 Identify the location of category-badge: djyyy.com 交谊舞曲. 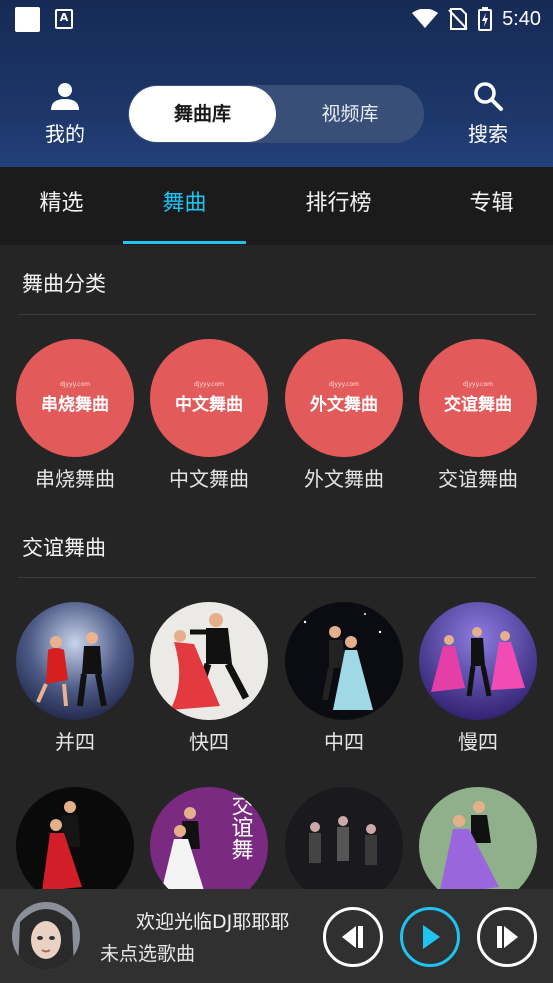
(478, 398).